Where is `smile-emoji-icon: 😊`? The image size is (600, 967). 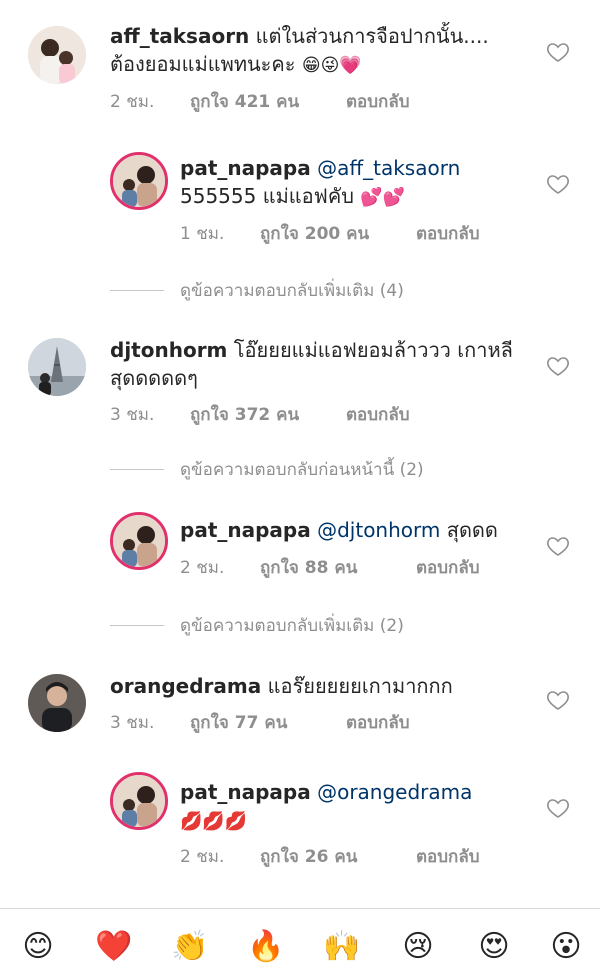 smile-emoji-icon: 😊 is located at coordinates (38, 947).